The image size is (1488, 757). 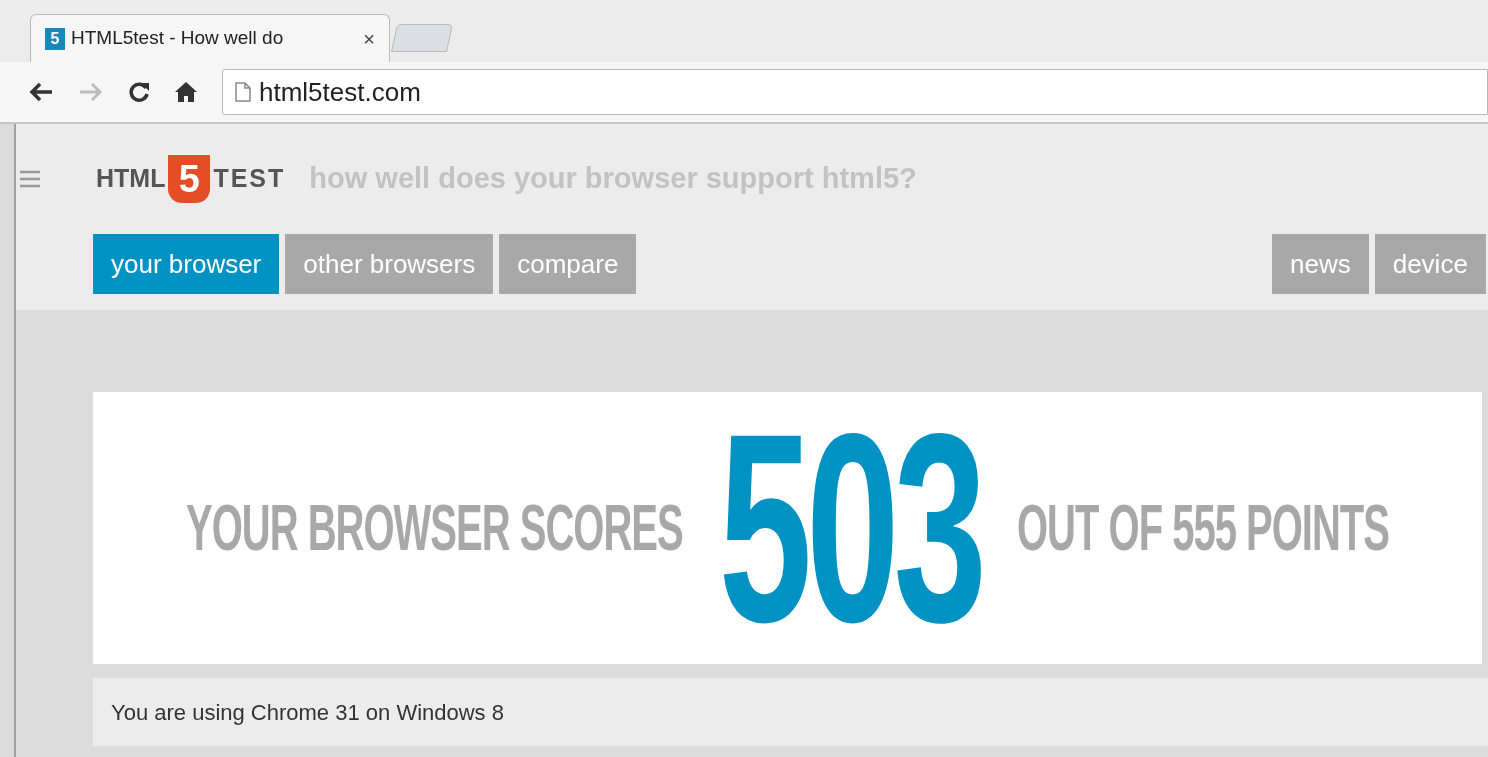 I want to click on logo-badge: 5, so click(x=189, y=179).